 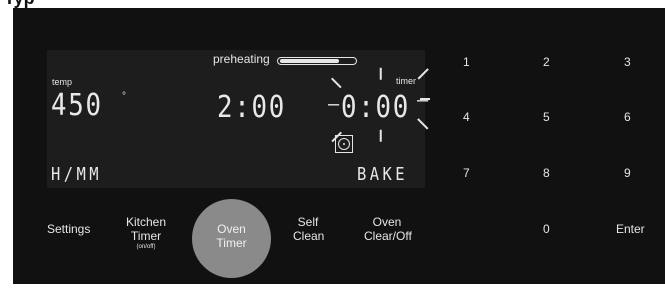 What do you see at coordinates (546, 62) in the screenshot?
I see `key-2: 2` at bounding box center [546, 62].